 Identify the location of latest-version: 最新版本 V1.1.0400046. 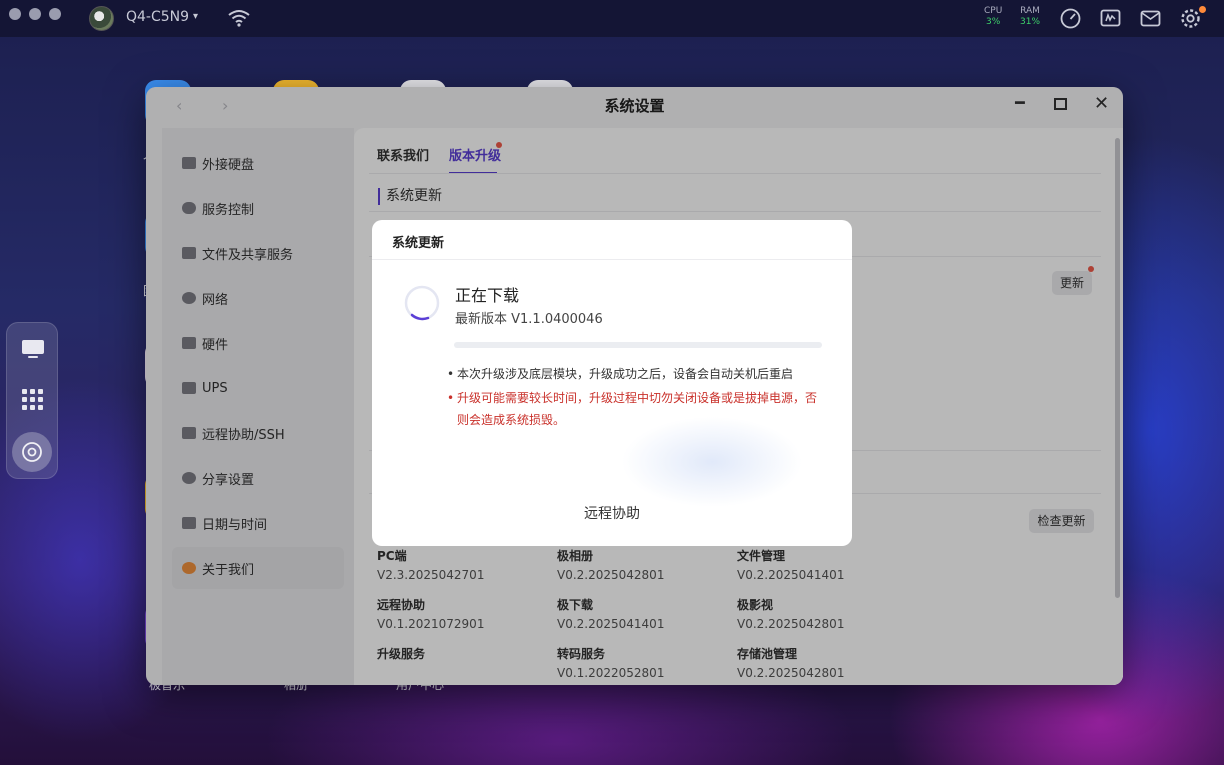
(529, 319).